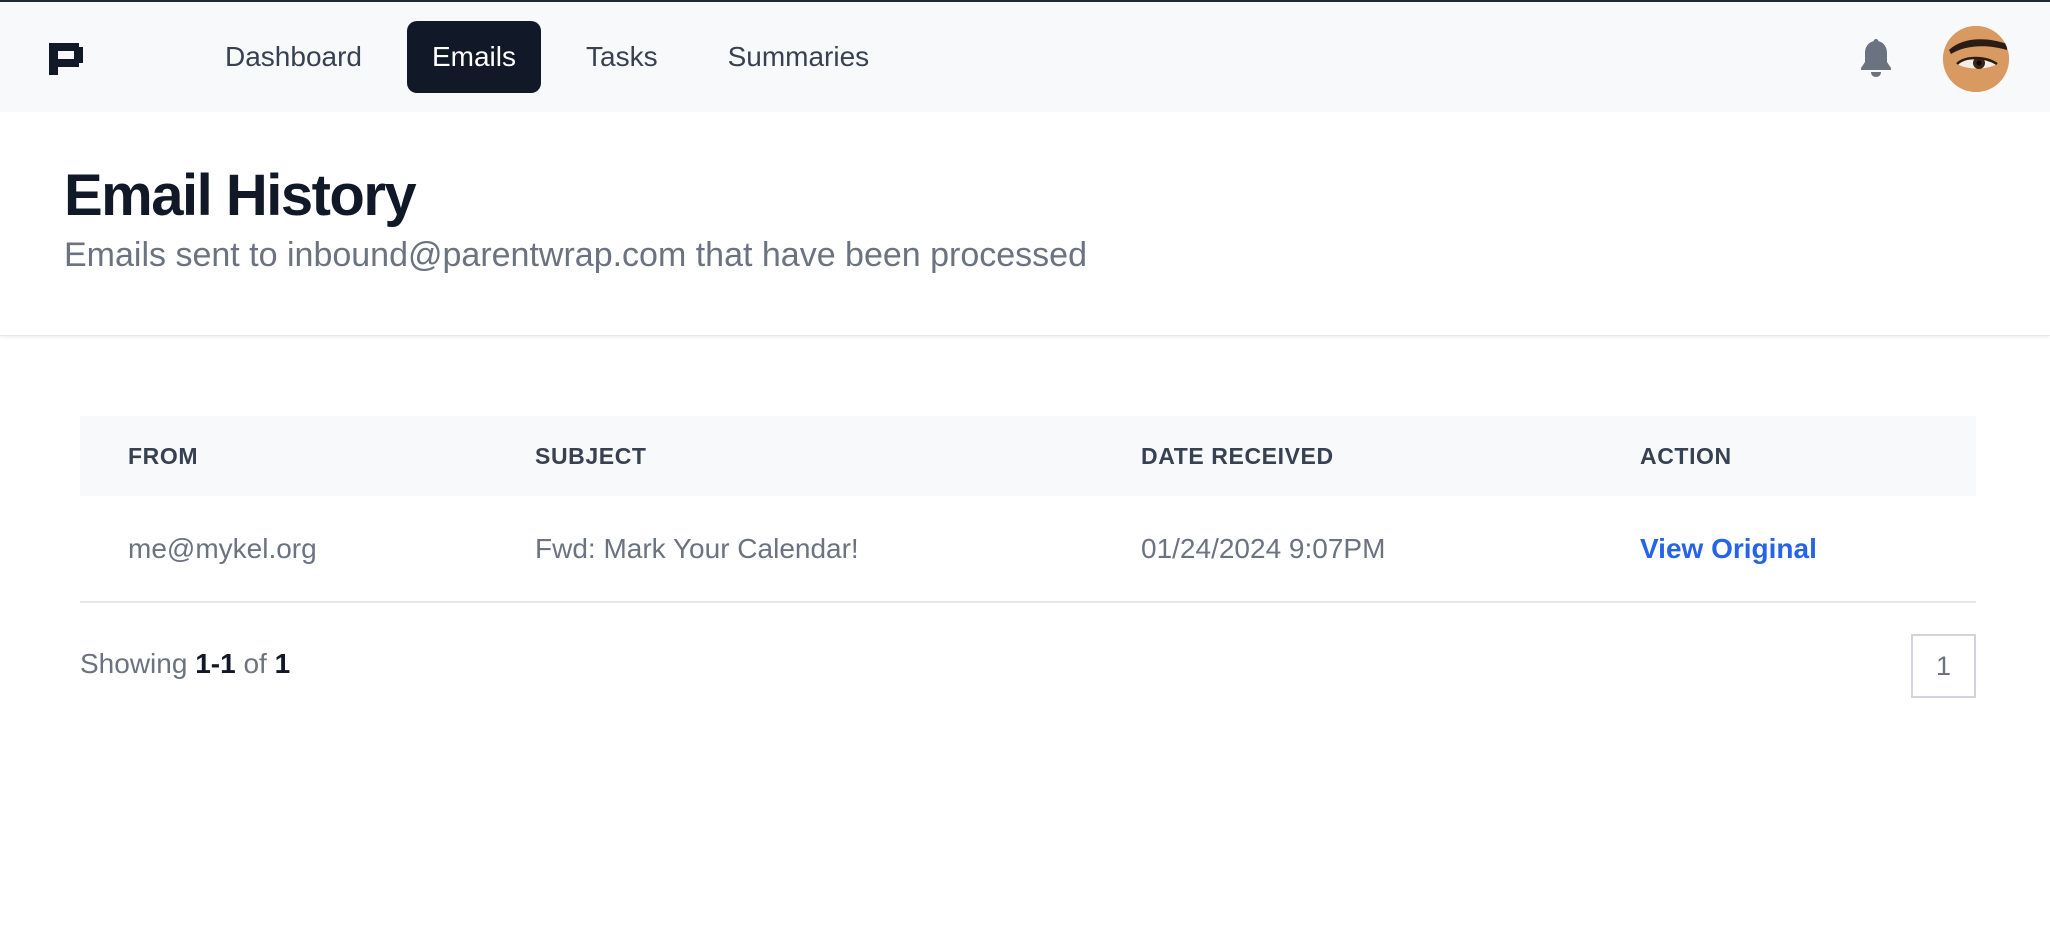  Describe the element at coordinates (215, 663) in the screenshot. I see `showing-range: 1-1` at that location.